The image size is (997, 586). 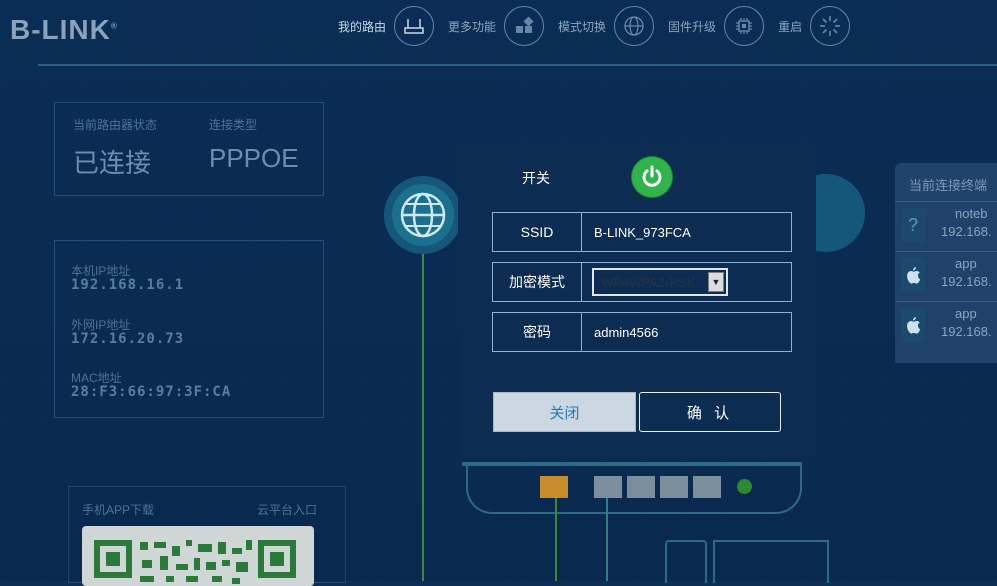 What do you see at coordinates (556, 539) in the screenshot?
I see `wan-cable-line` at bounding box center [556, 539].